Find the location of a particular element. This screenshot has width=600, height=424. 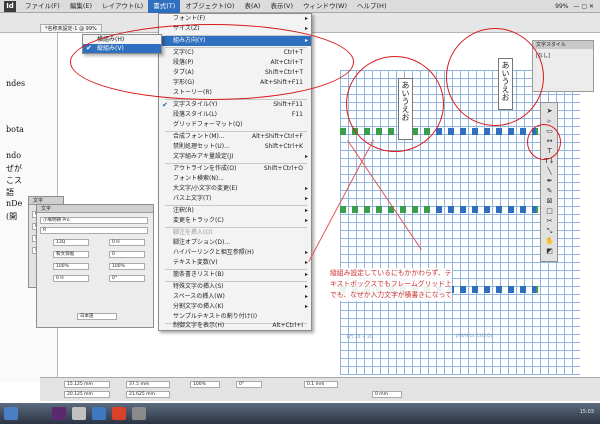

language-field: 日本語 is located at coordinates (97, 316).